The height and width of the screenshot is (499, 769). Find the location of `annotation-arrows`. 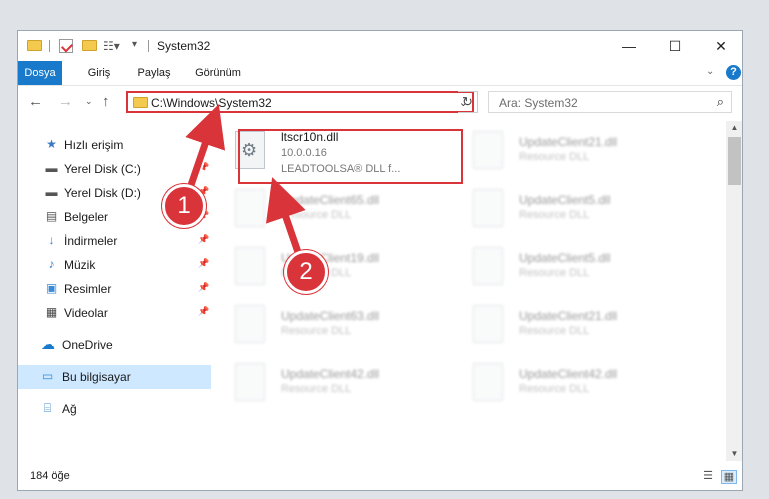

annotation-arrows is located at coordinates (245, 184).